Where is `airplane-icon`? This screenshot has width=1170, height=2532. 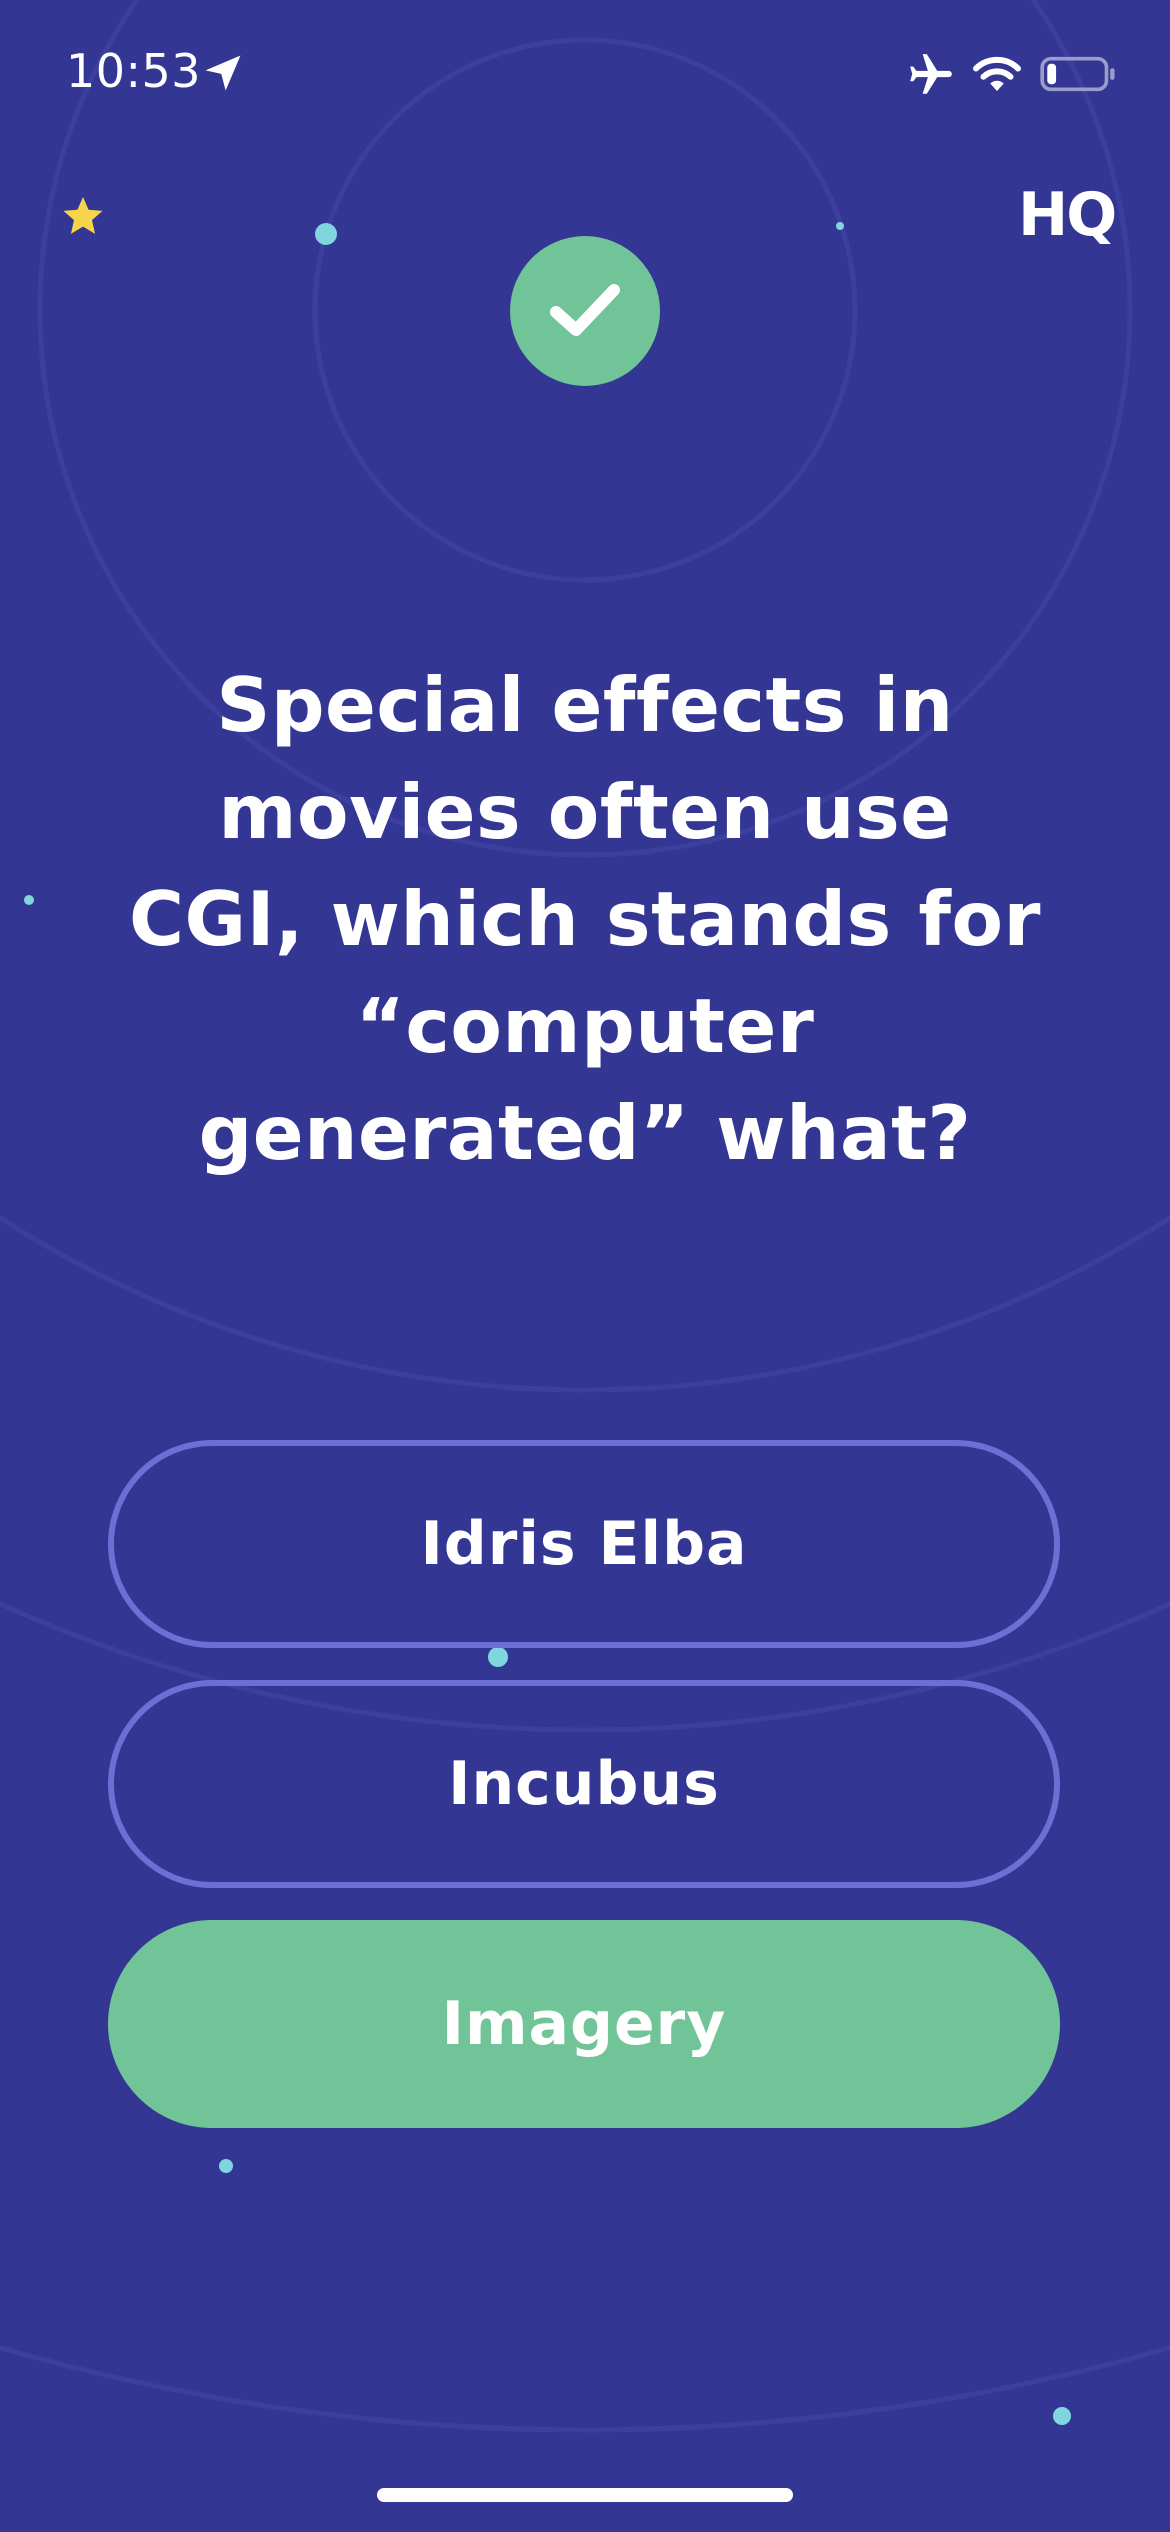 airplane-icon is located at coordinates (931, 74).